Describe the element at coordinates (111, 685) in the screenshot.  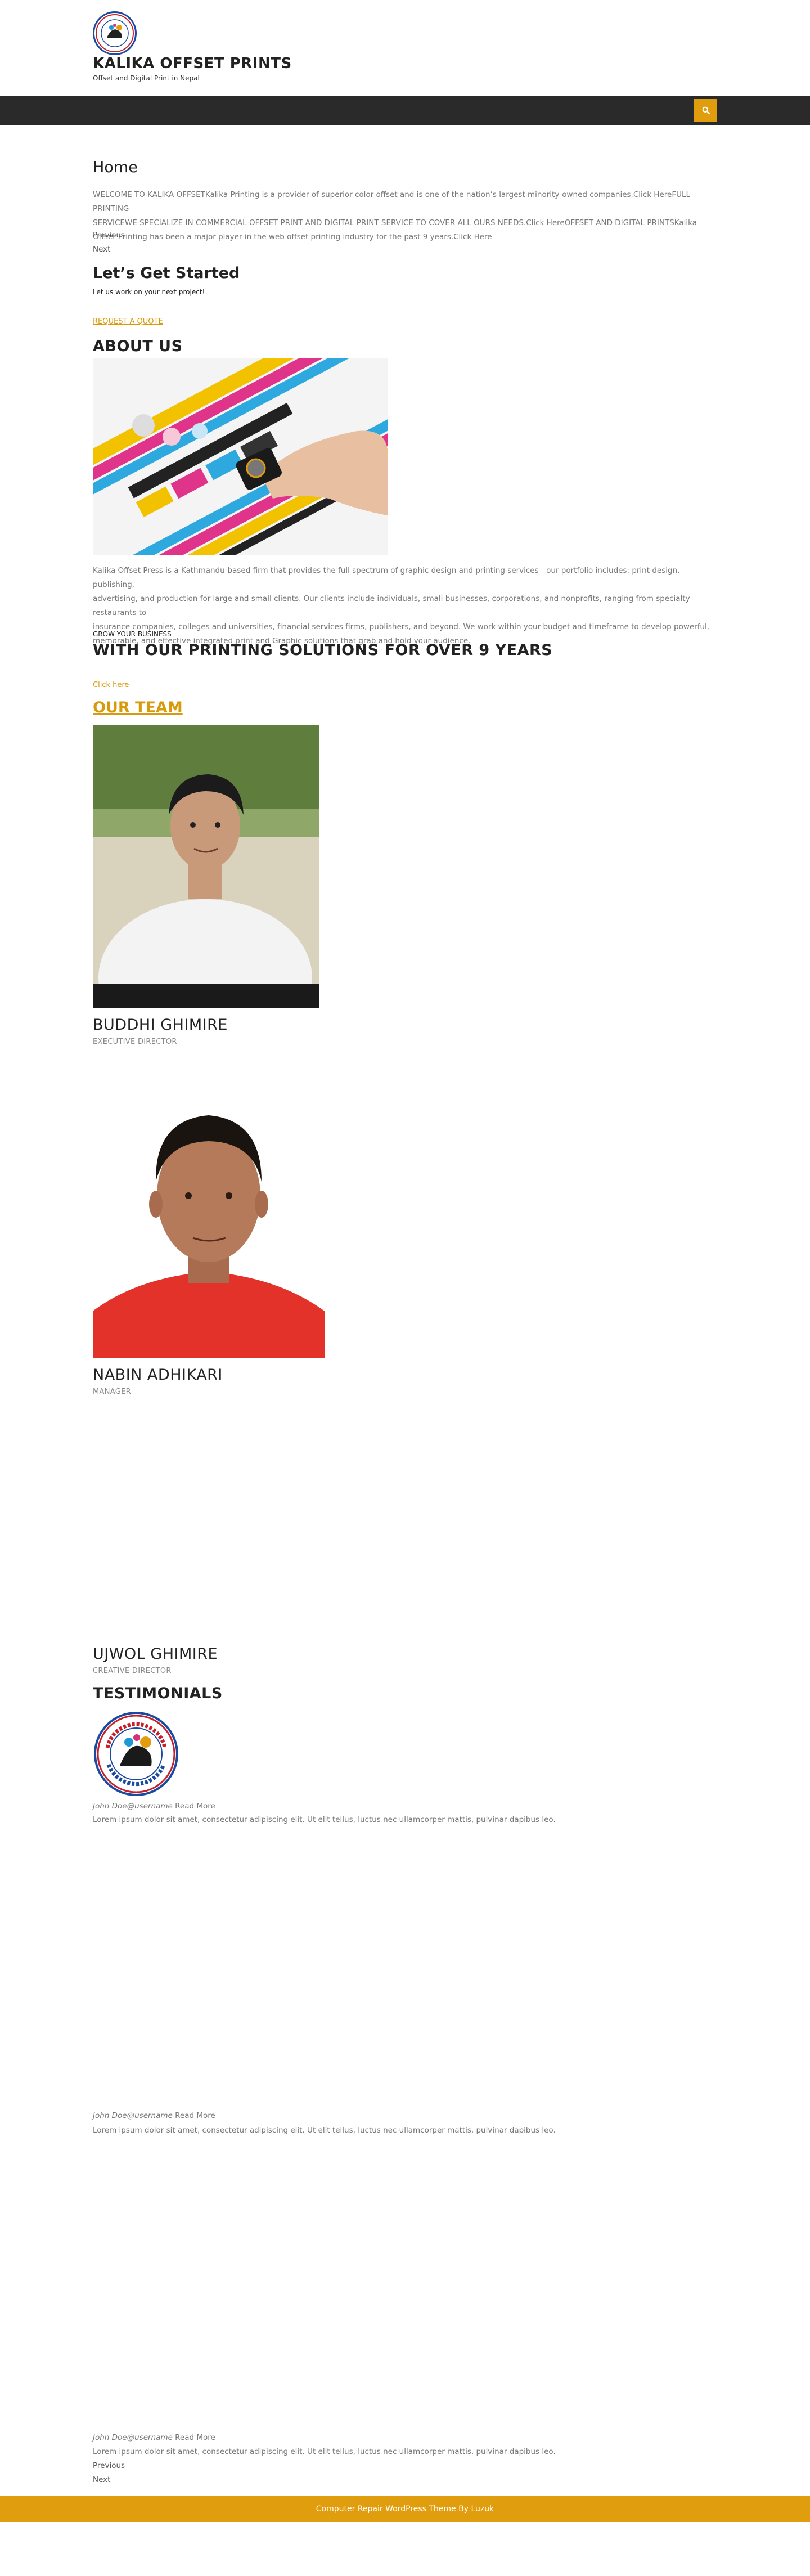
I see `click-here-link: Click here` at that location.